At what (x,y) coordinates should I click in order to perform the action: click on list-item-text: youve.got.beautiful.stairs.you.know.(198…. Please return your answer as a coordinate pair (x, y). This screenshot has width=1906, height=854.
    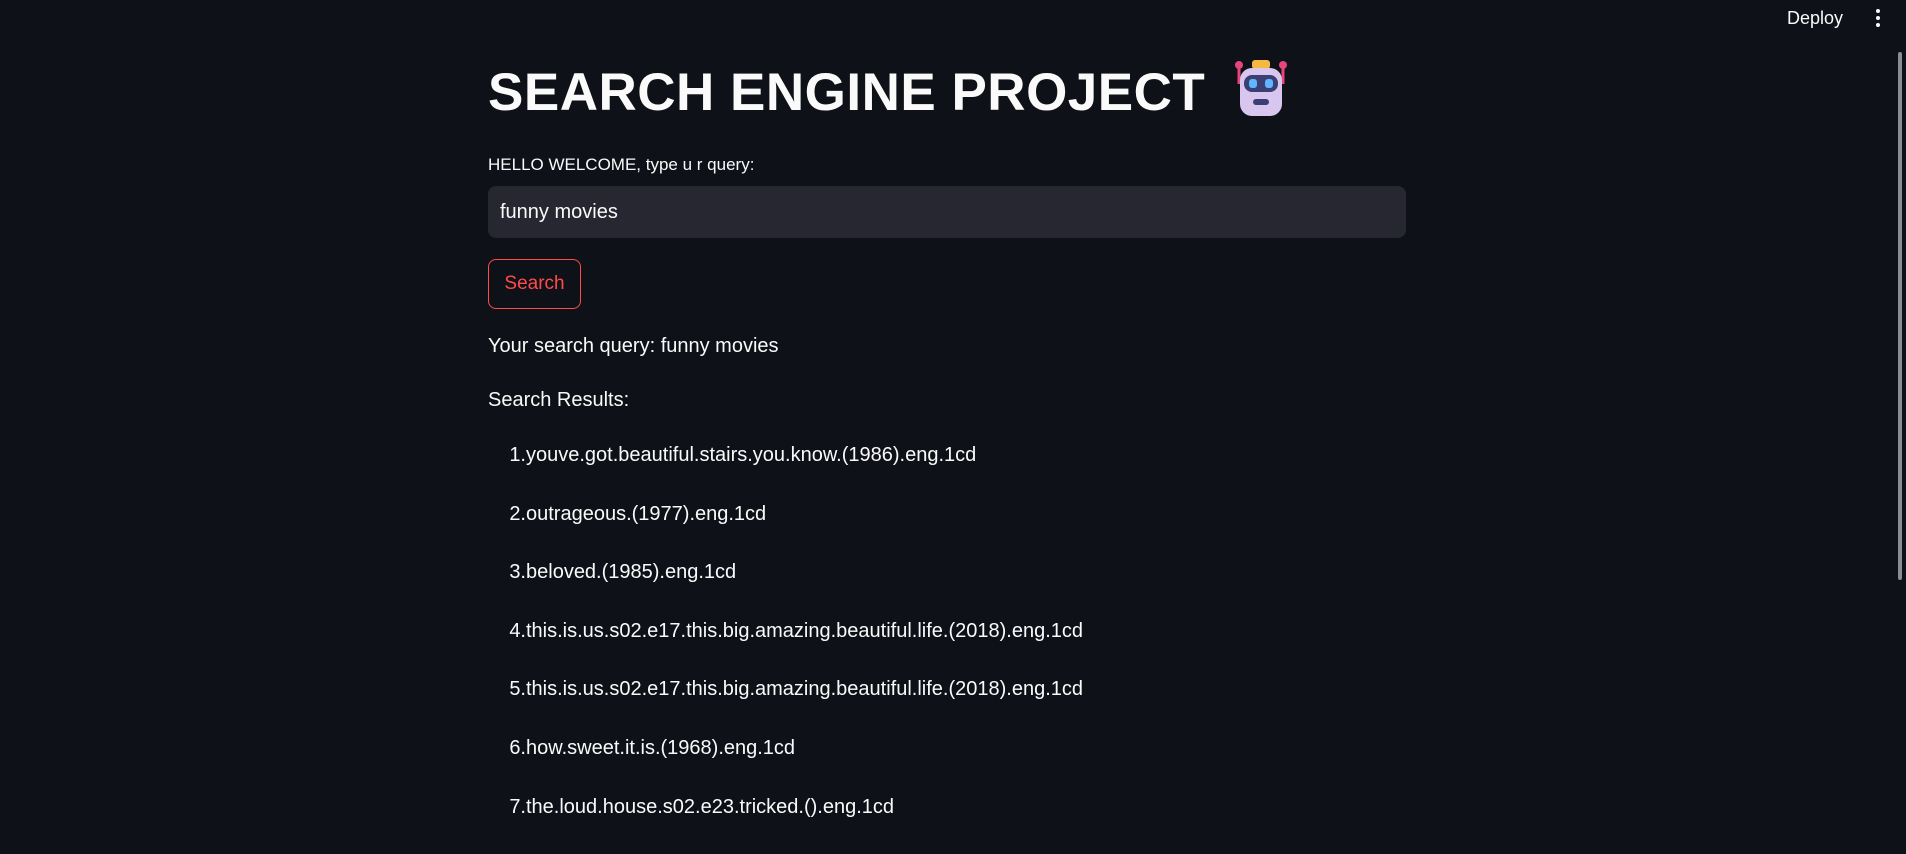
    Looking at the image, I should click on (751, 455).